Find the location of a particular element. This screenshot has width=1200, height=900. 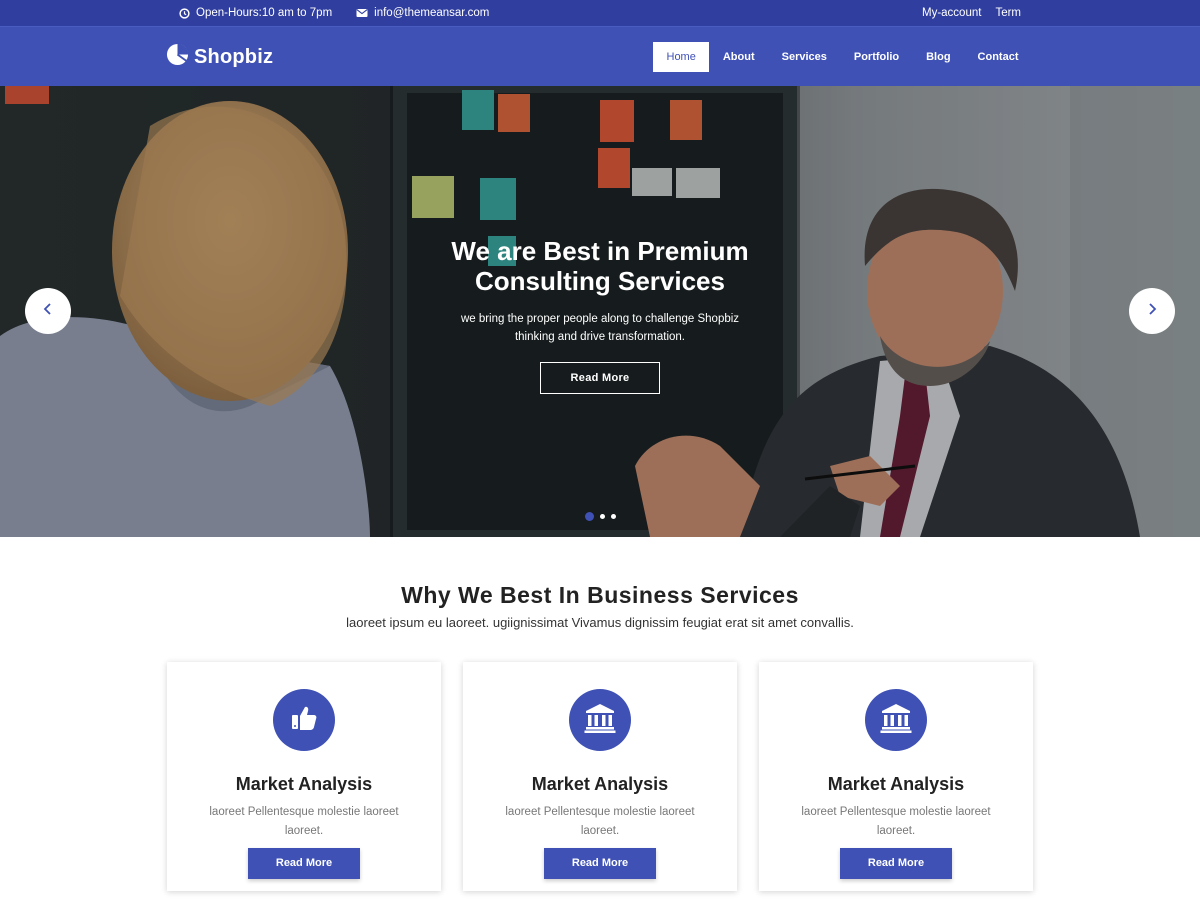

clock-icon is located at coordinates (184, 13).